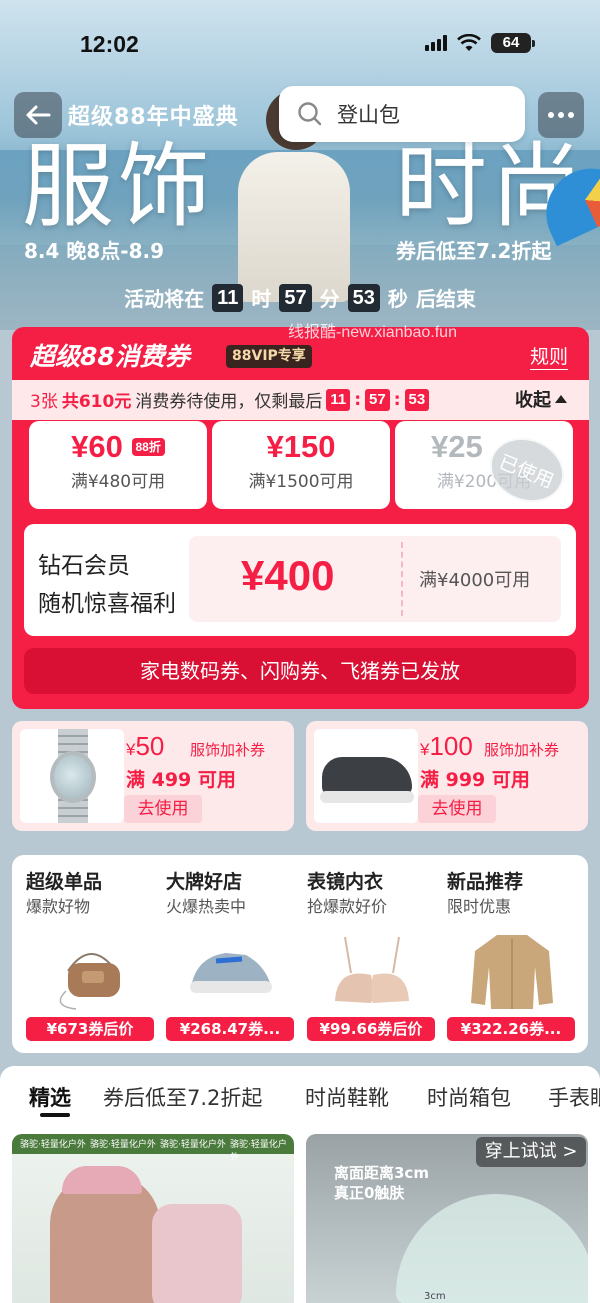  I want to click on tab-watches-glasses: 手表眼, so click(574, 1097).